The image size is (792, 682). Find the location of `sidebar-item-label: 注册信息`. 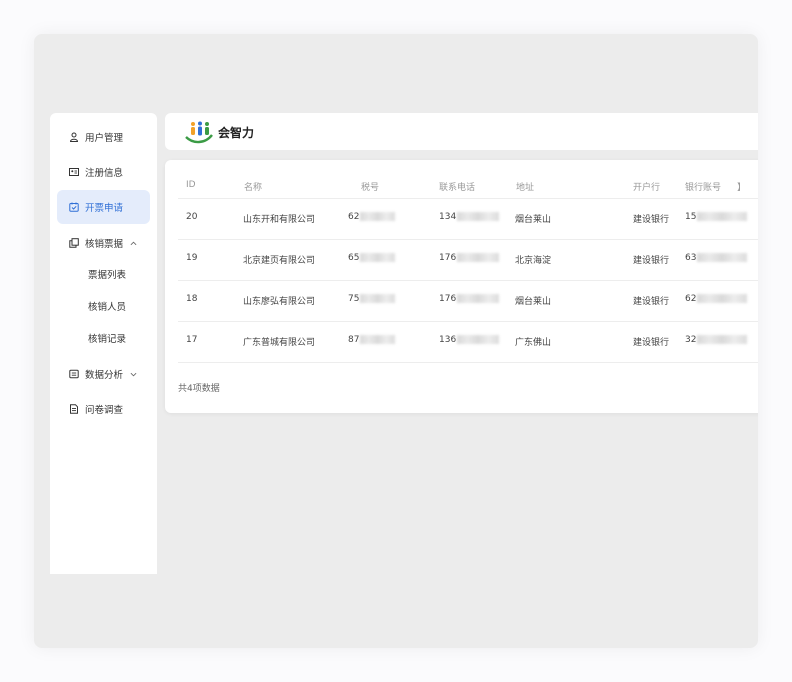

sidebar-item-label: 注册信息 is located at coordinates (104, 173).